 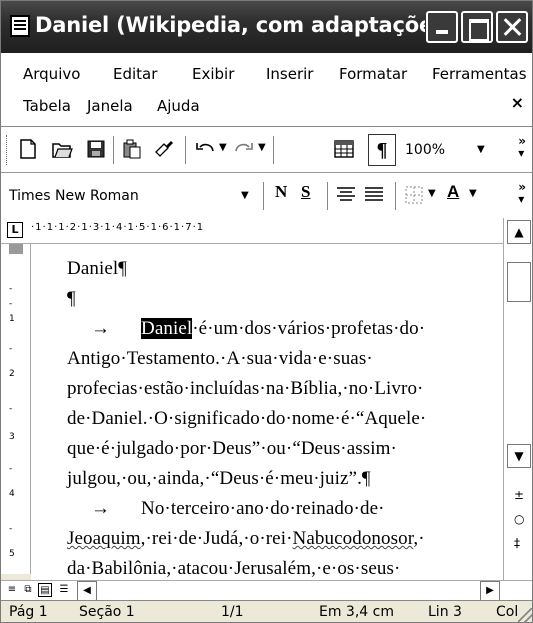 What do you see at coordinates (442, 27) in the screenshot?
I see `minimize-button` at bounding box center [442, 27].